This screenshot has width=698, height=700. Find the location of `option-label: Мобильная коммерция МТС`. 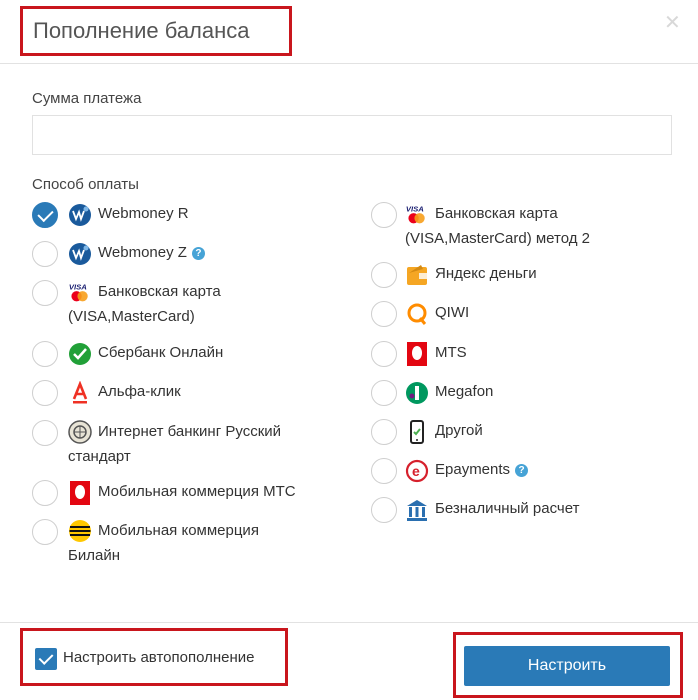

option-label: Мобильная коммерция МТС is located at coordinates (197, 491).